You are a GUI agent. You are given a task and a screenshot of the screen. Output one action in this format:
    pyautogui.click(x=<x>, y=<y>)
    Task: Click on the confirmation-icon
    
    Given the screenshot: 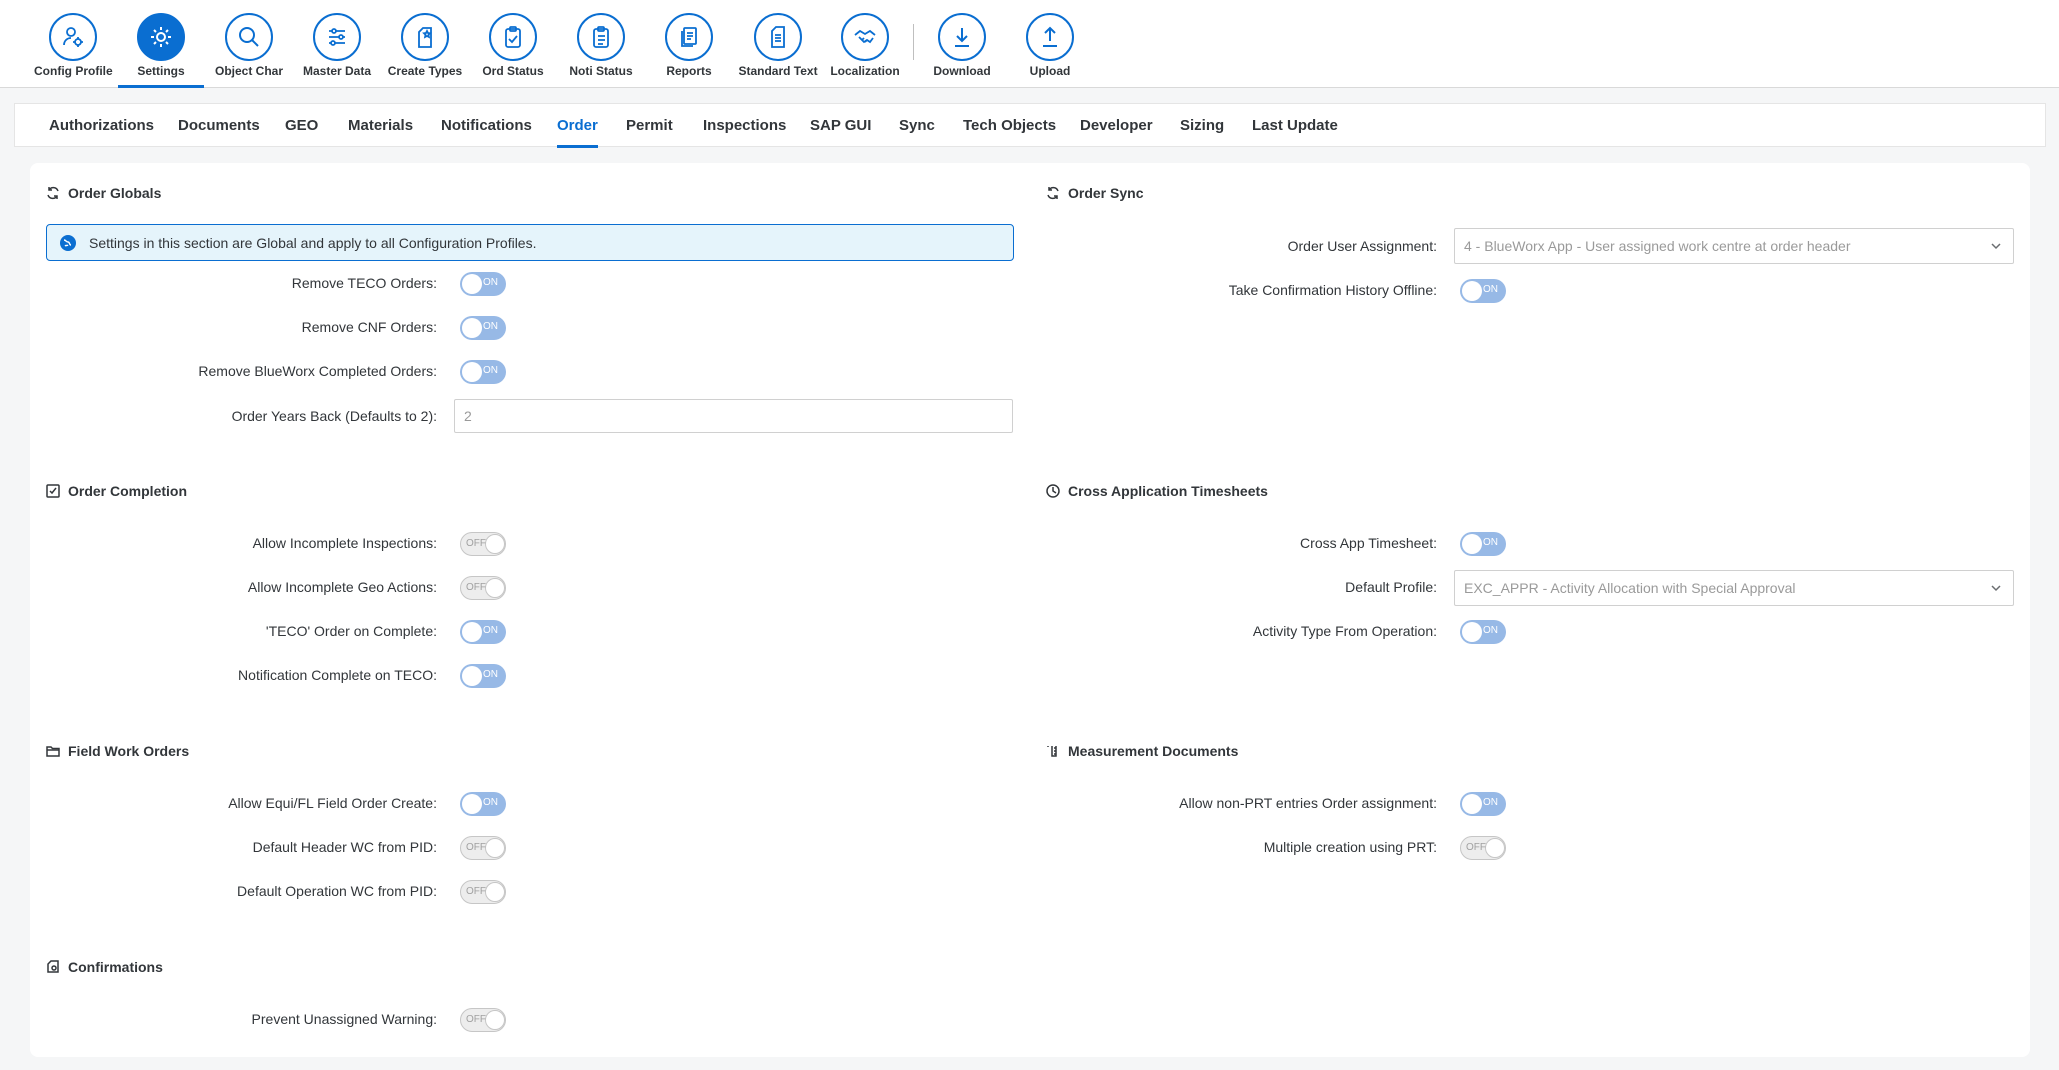 What is the action you would take?
    pyautogui.click(x=53, y=967)
    